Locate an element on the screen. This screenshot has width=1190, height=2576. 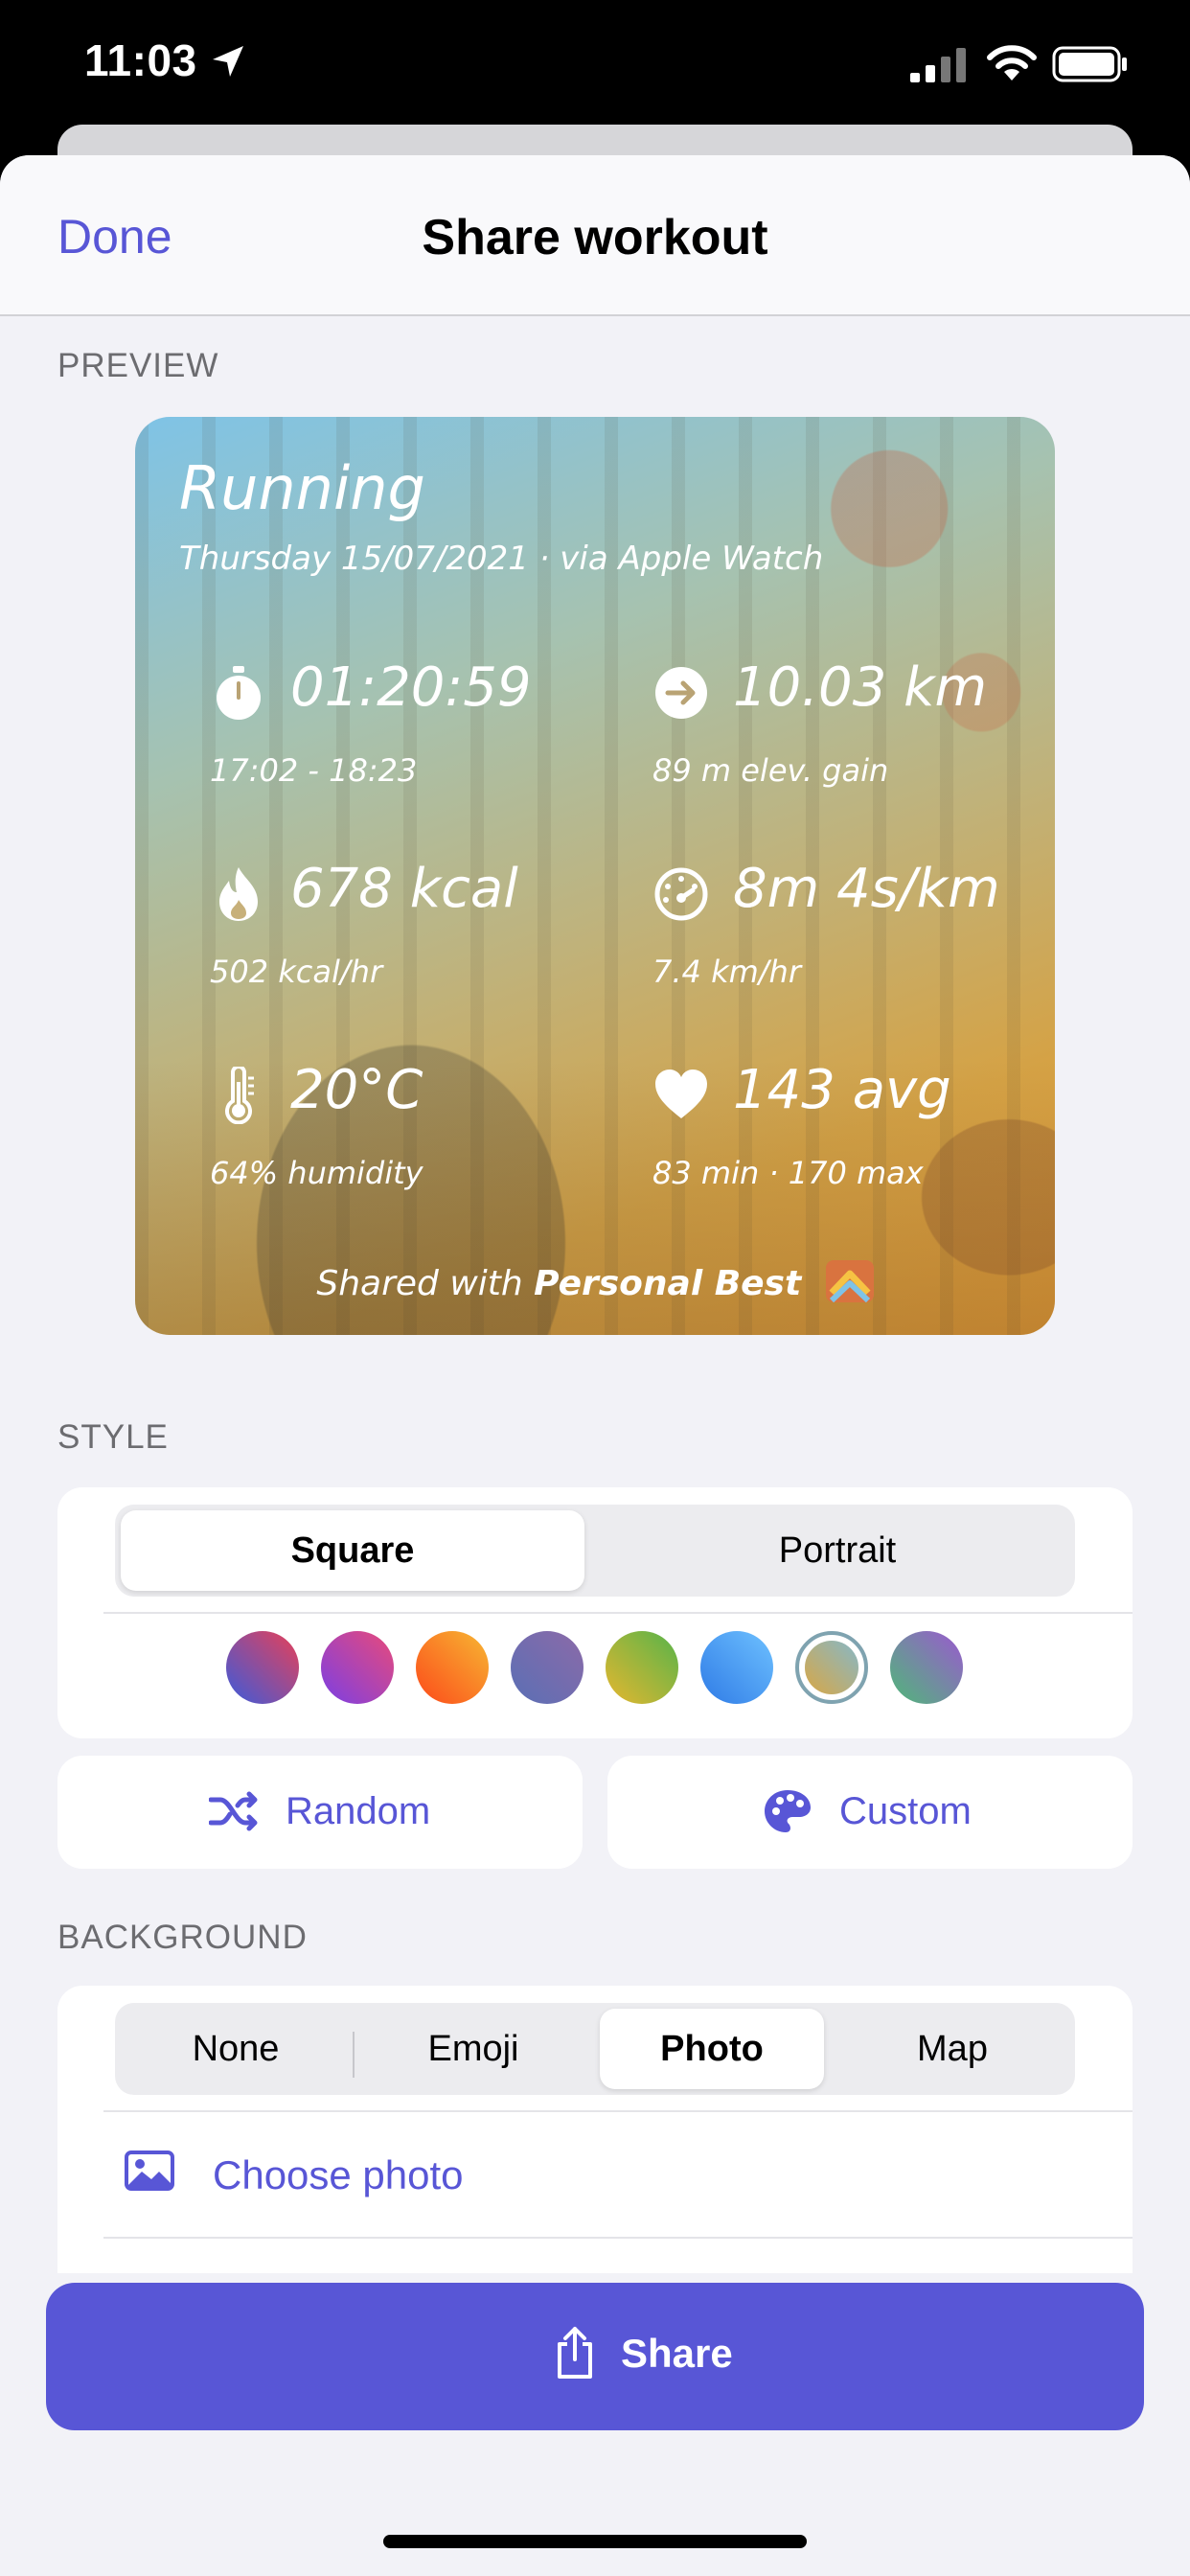
custom-button: Custom is located at coordinates (870, 1812).